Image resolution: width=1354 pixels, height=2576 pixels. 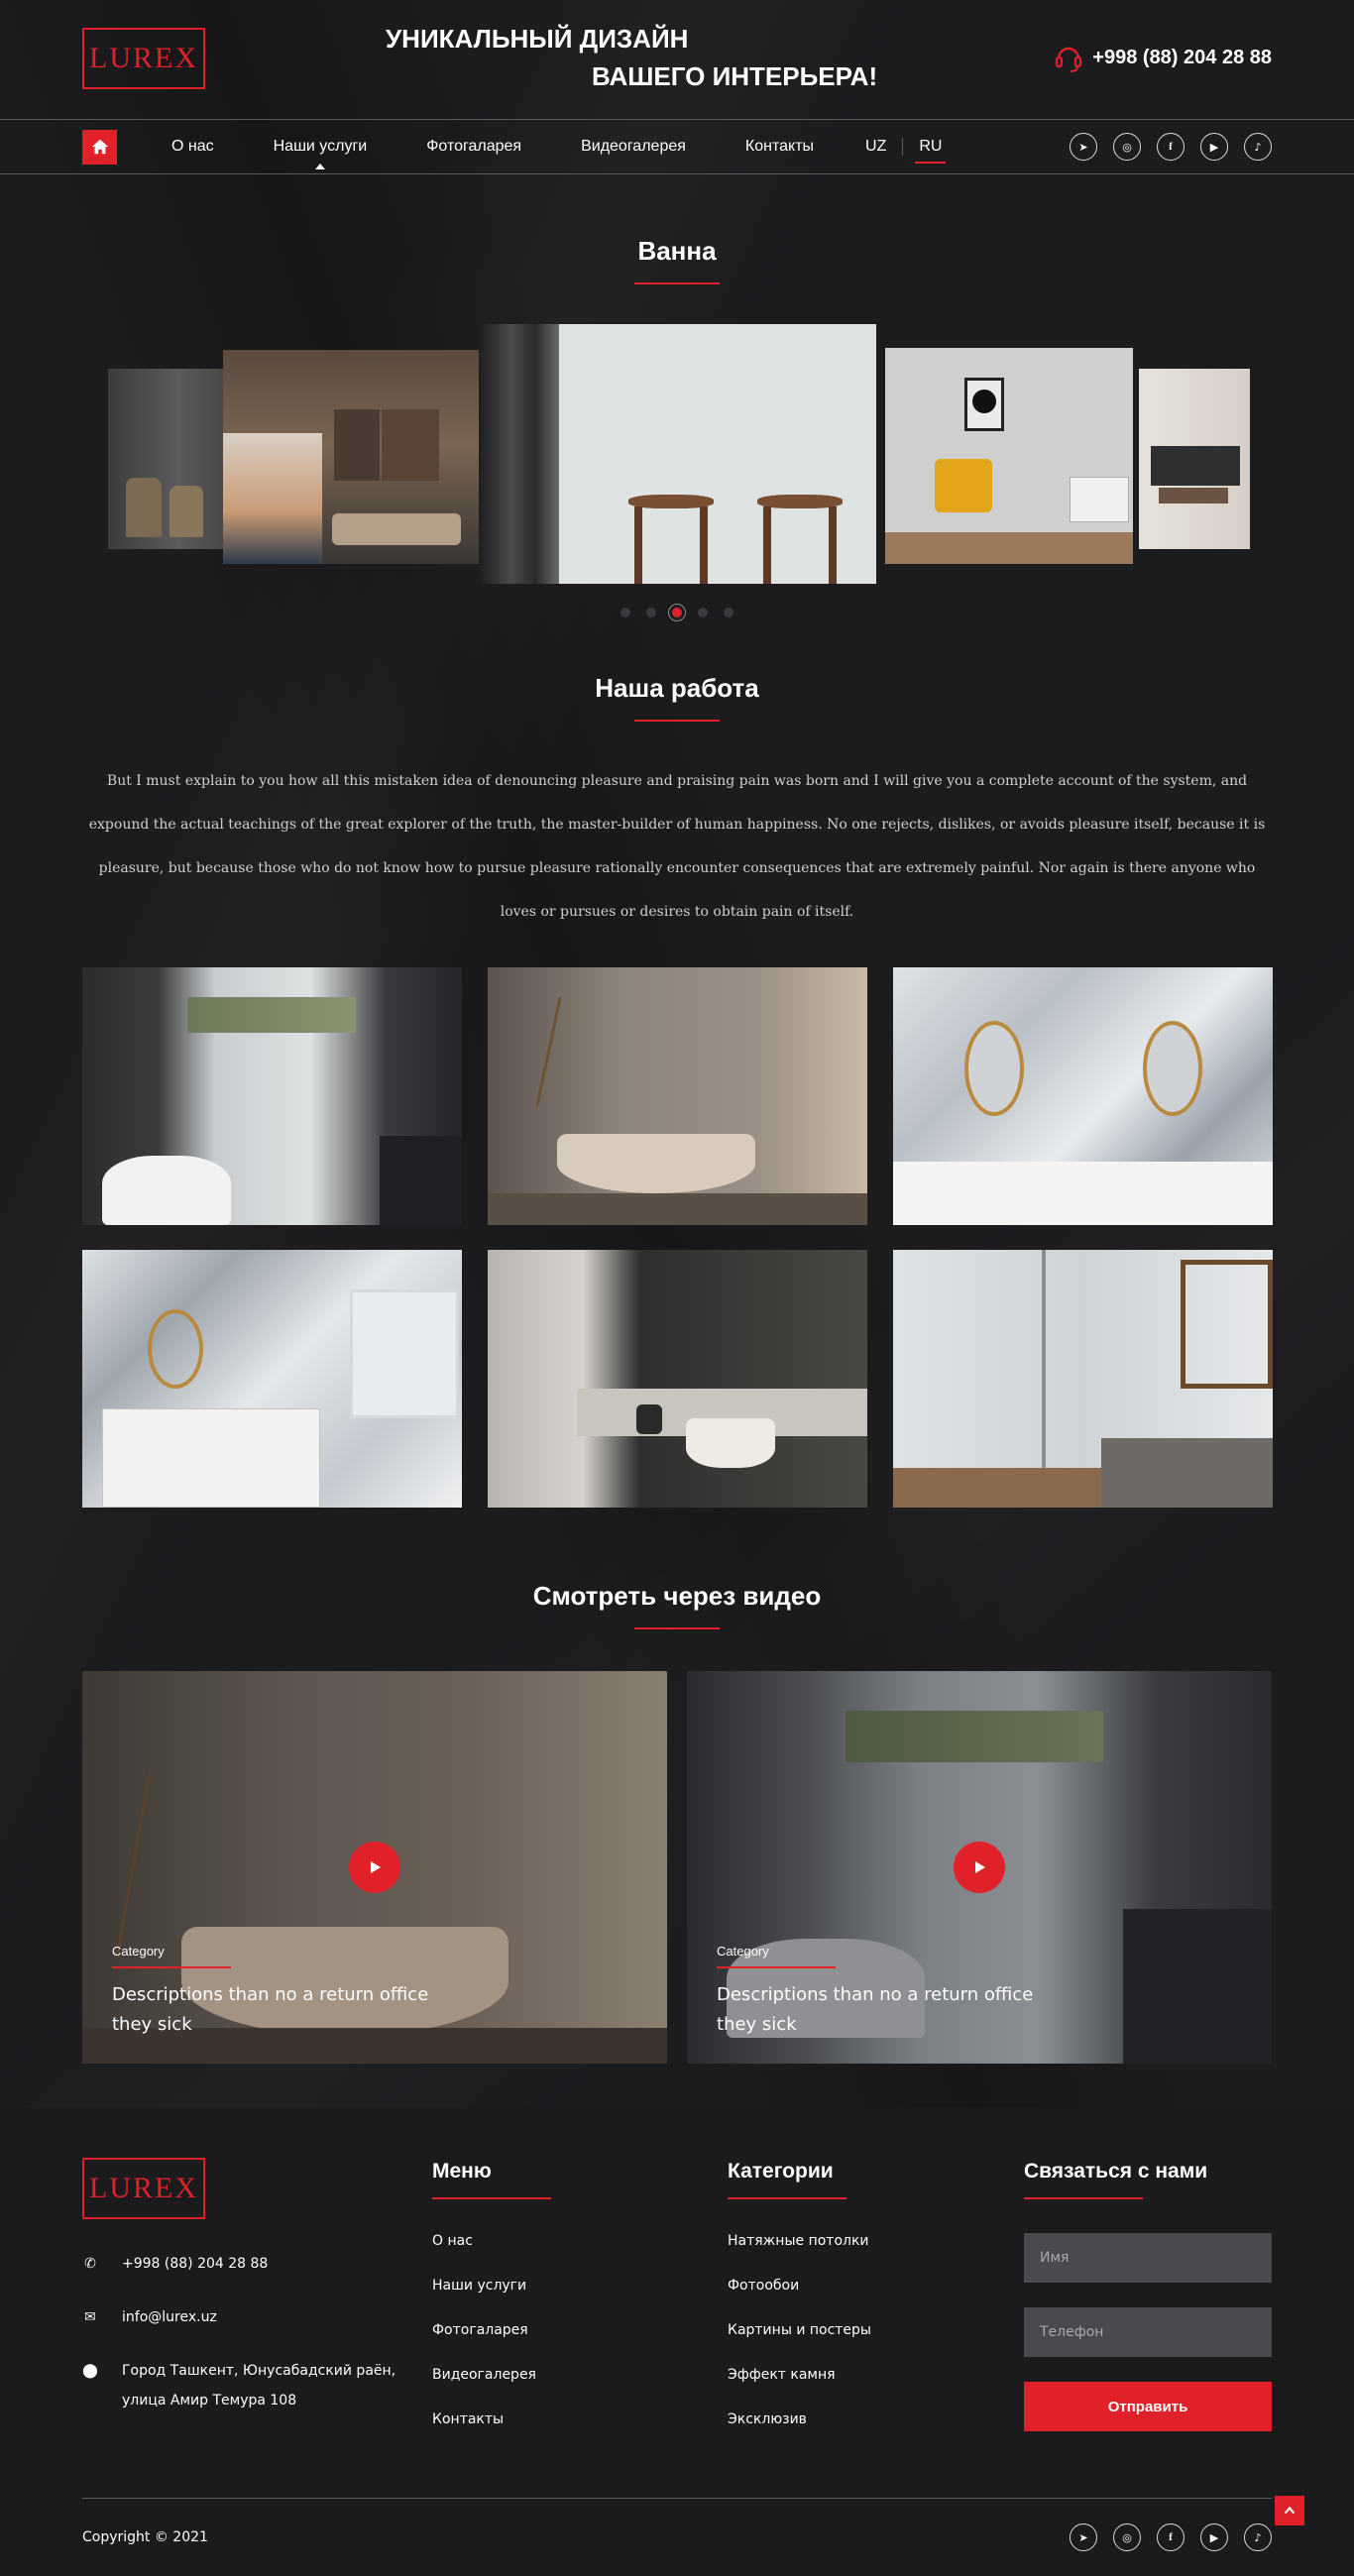 What do you see at coordinates (633, 147) in the screenshot?
I see `nav-item-video-gallery: Видеогалерея` at bounding box center [633, 147].